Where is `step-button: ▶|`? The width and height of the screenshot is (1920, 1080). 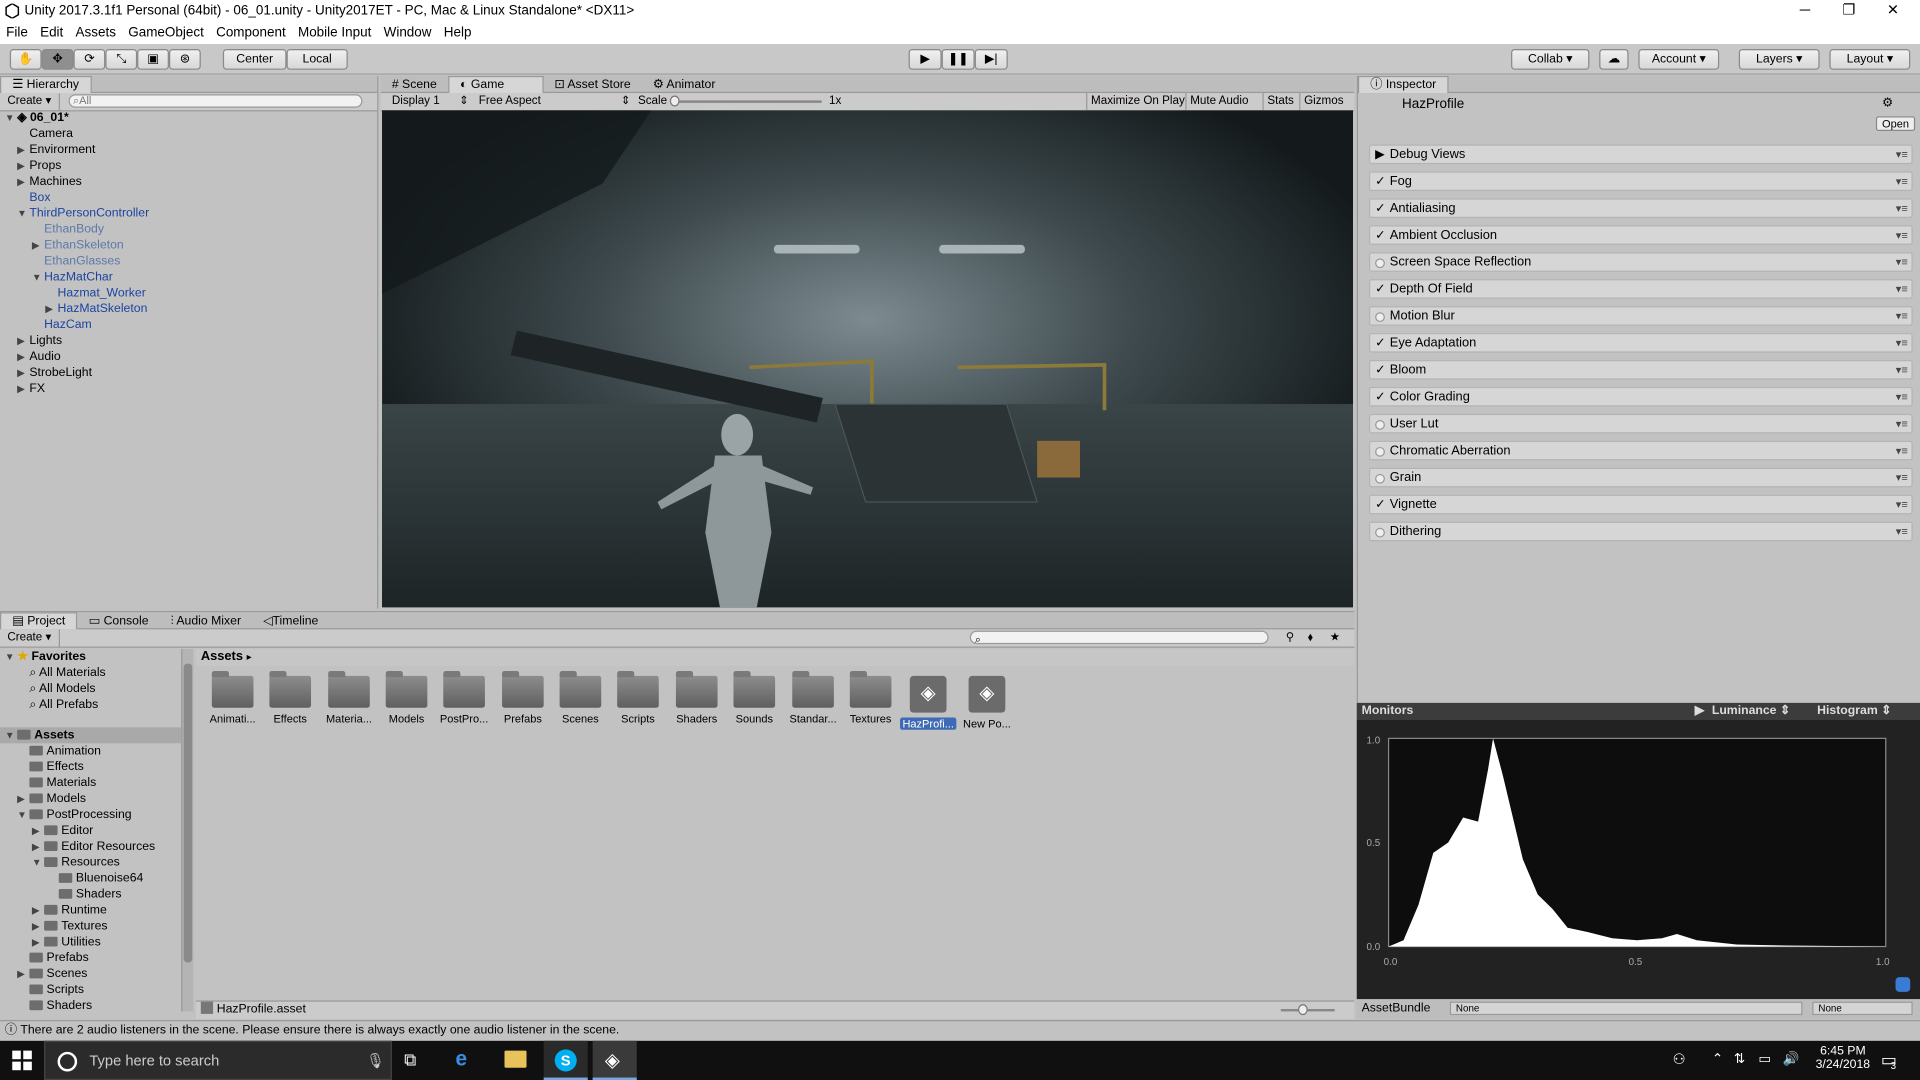 step-button: ▶| is located at coordinates (991, 59).